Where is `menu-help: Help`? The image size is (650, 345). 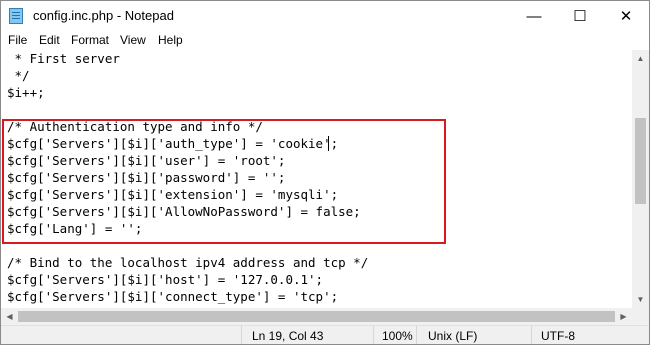
menu-help: Help is located at coordinates (170, 40).